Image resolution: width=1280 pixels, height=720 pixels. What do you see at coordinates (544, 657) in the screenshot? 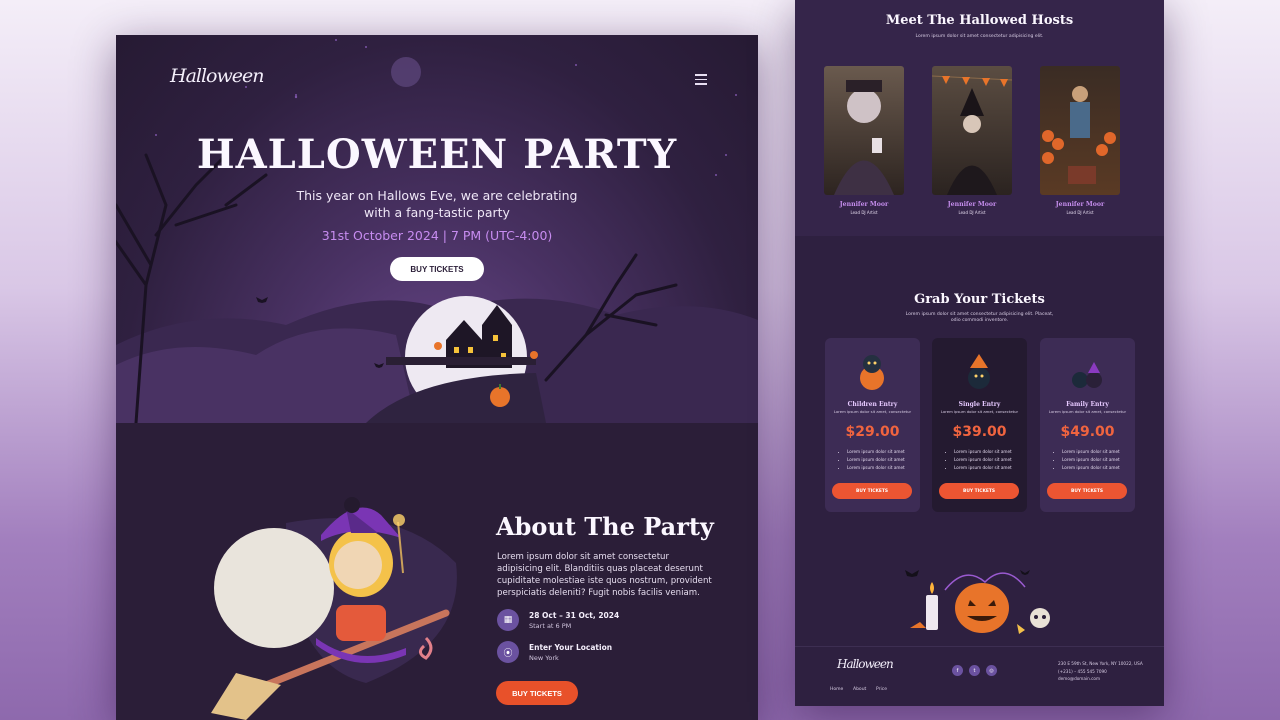
I see `event-city: New York` at bounding box center [544, 657].